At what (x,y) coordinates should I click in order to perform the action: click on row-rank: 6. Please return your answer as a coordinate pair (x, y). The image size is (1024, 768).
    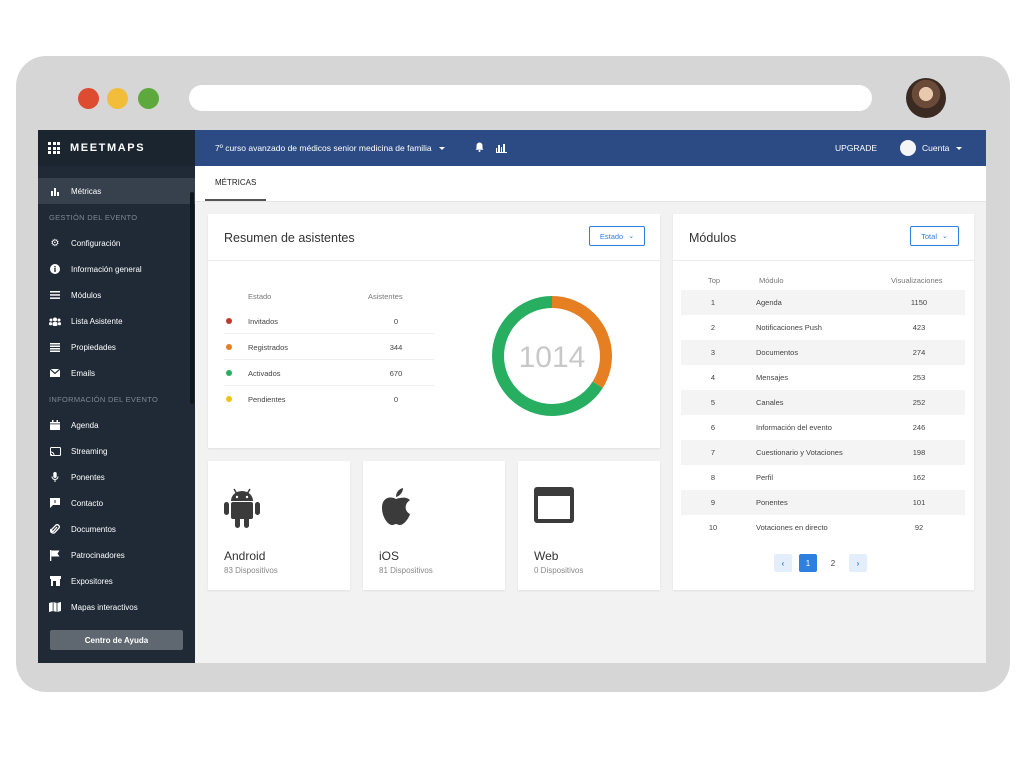
    Looking at the image, I should click on (713, 427).